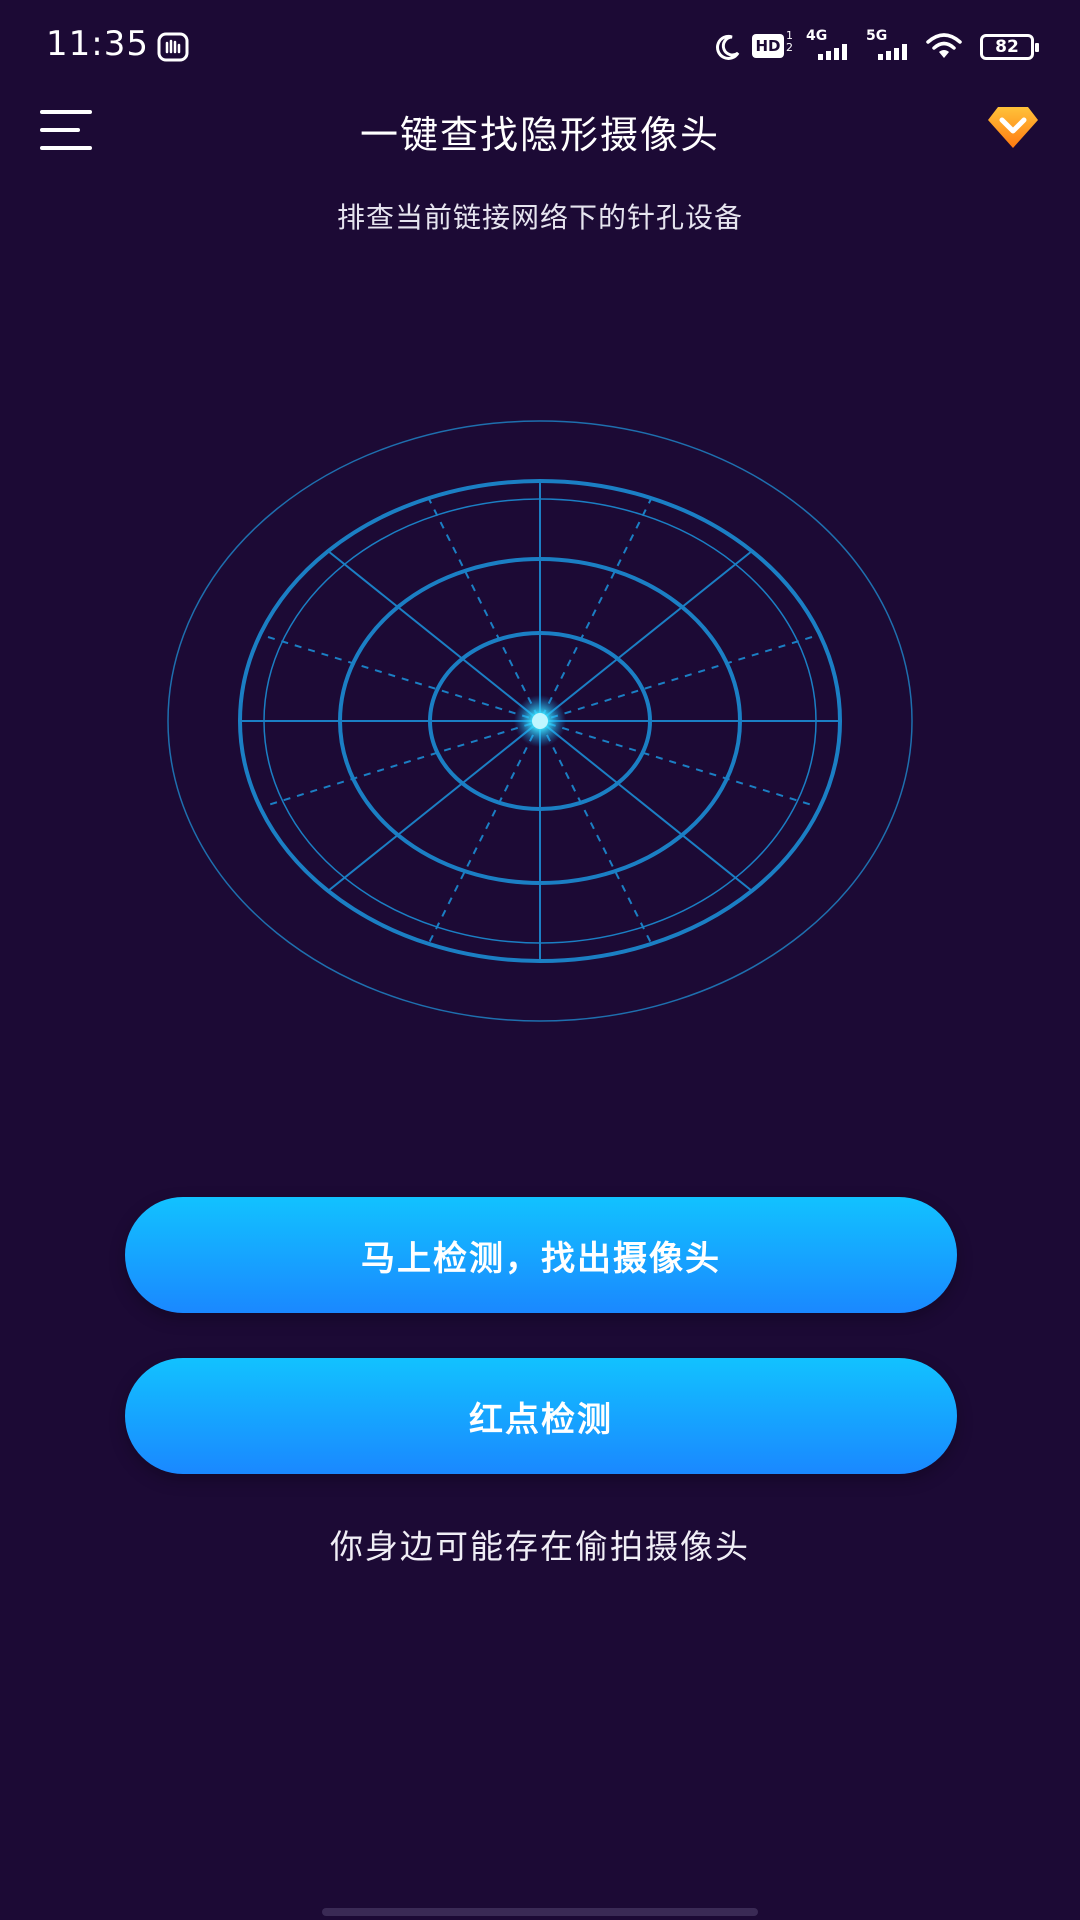 This screenshot has height=1920, width=1080. What do you see at coordinates (817, 36) in the screenshot?
I see `network-4g-label: 4G` at bounding box center [817, 36].